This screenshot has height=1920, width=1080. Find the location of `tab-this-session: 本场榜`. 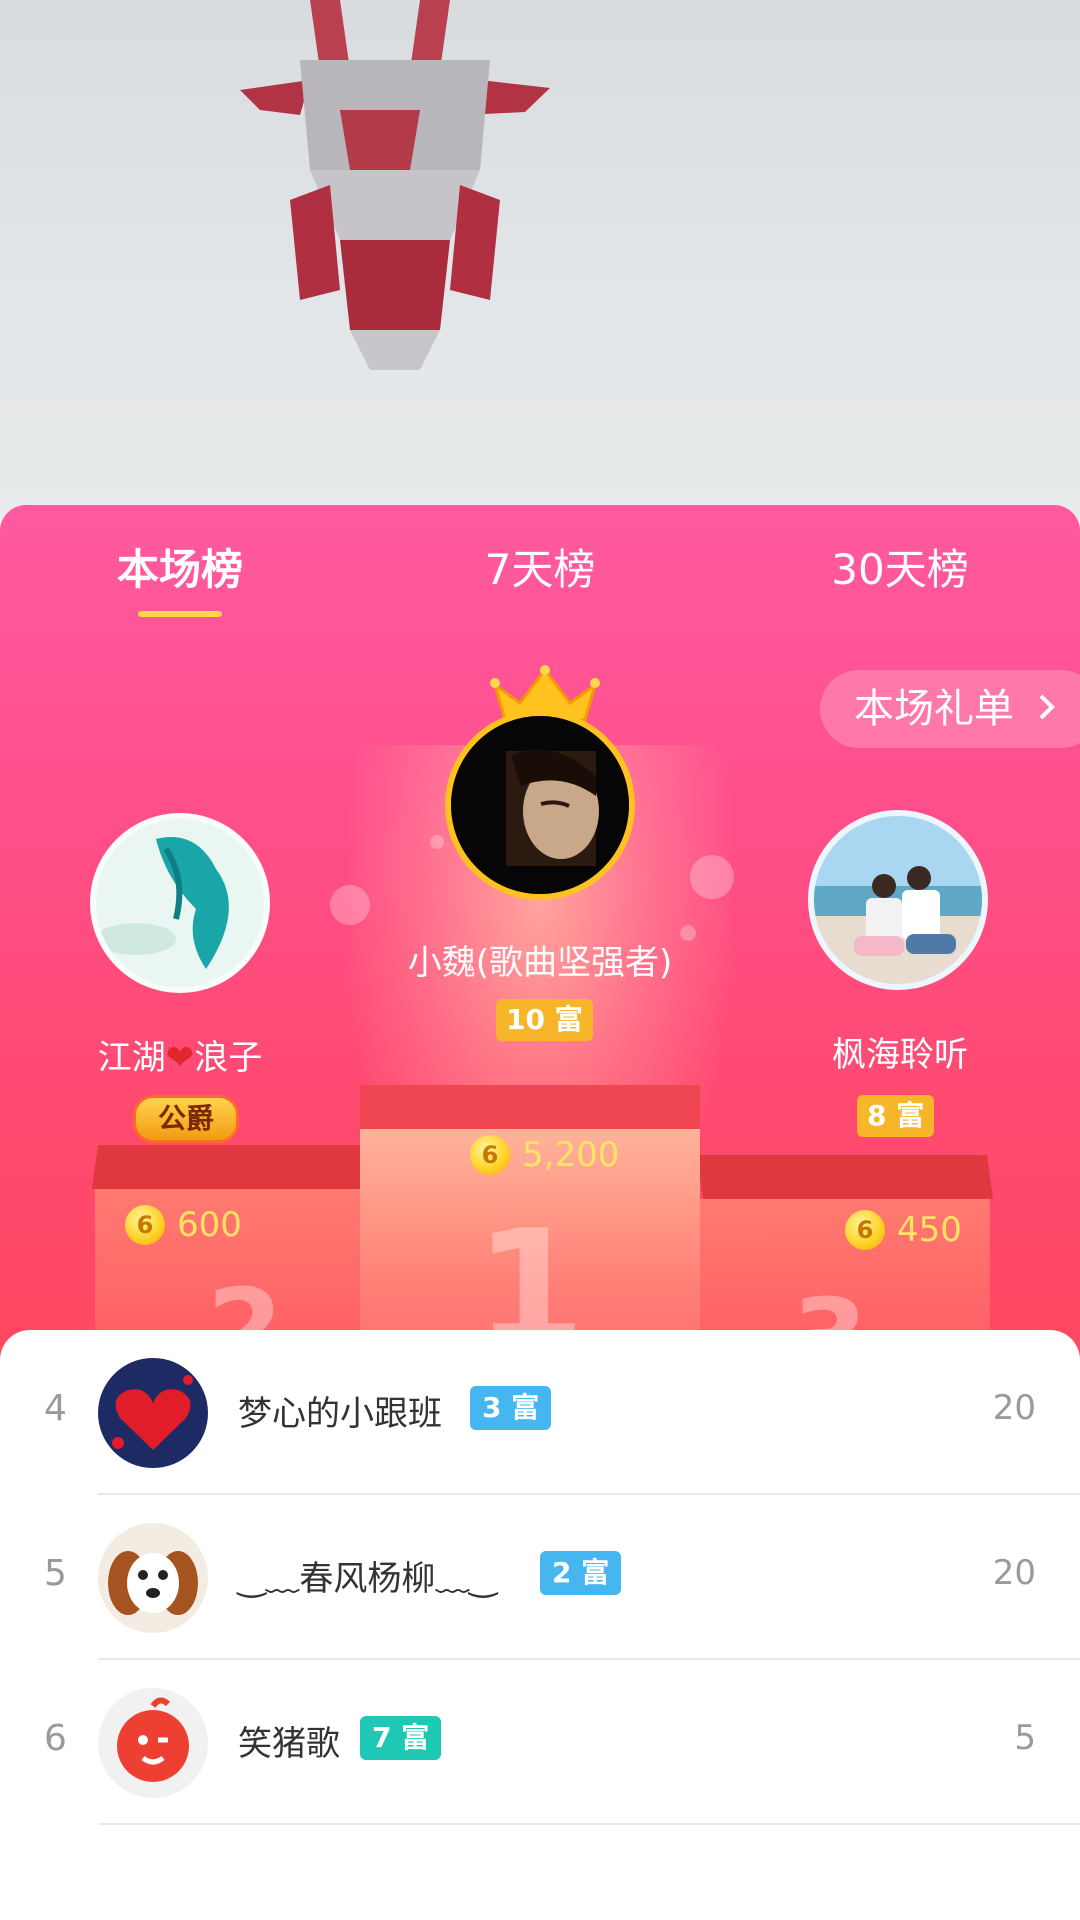

tab-this-session: 本场榜 is located at coordinates (180, 570).